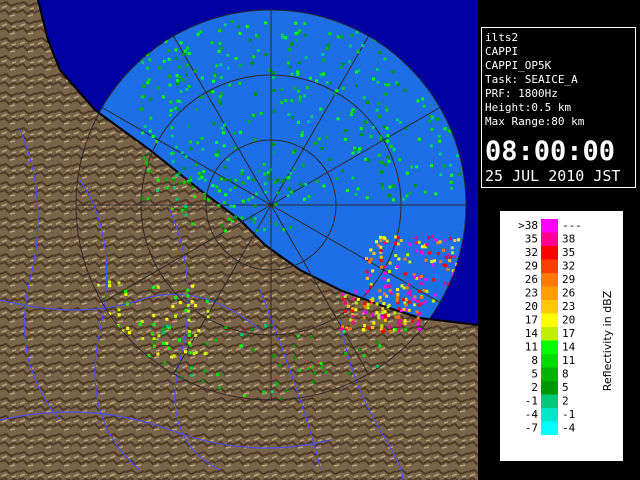 The image size is (640, 480). What do you see at coordinates (531, 428) in the screenshot?
I see `legend-left-label: -7` at bounding box center [531, 428].